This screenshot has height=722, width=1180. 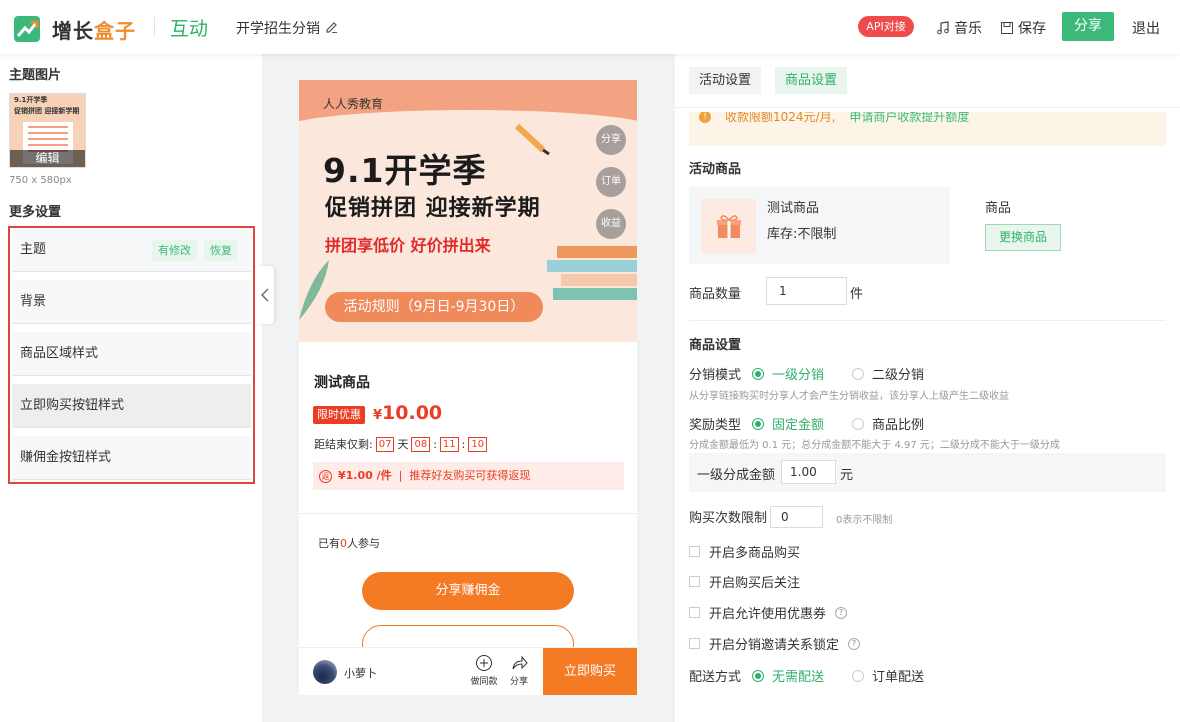 I want to click on quantity-input: 1, so click(x=806, y=291).